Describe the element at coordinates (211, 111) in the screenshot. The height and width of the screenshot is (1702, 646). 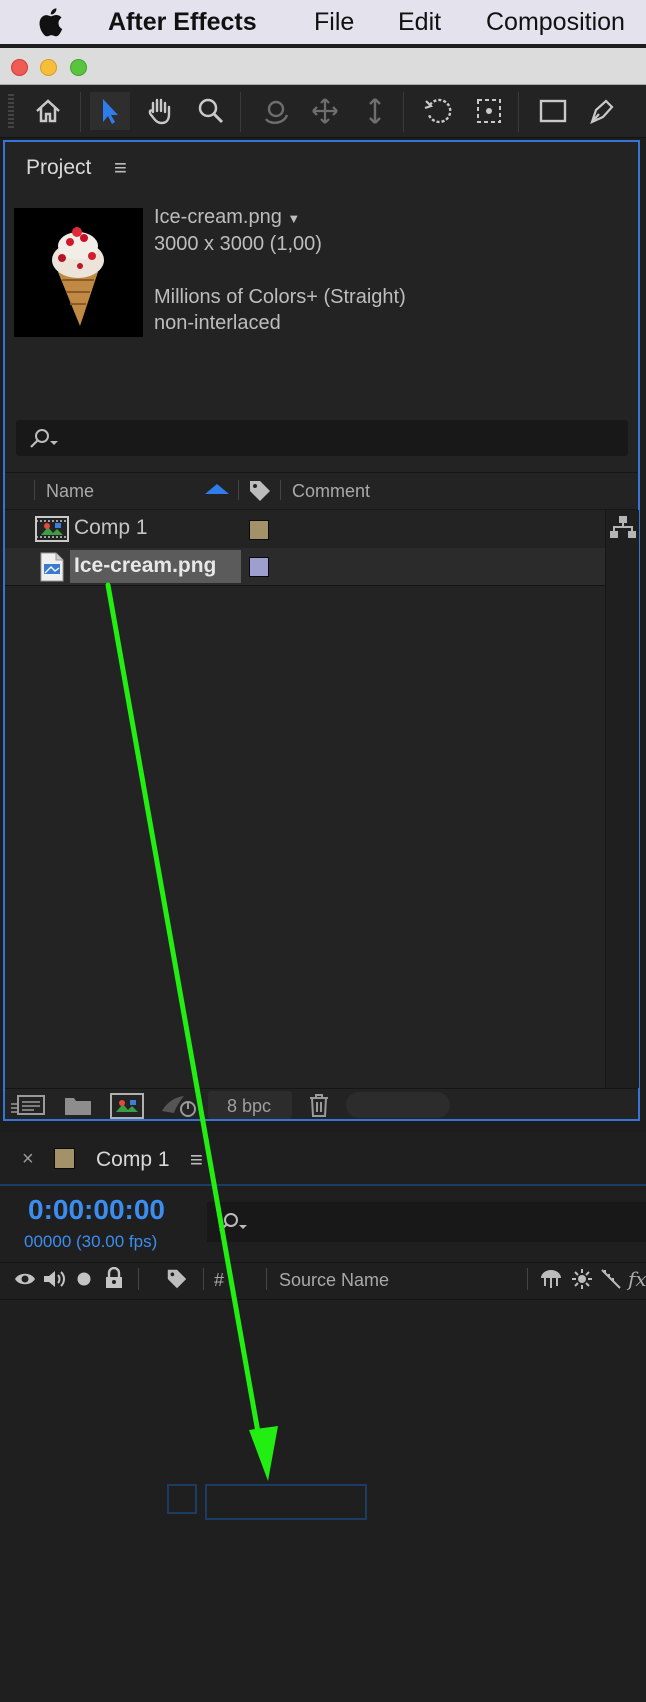
I see `zoom-tool-icon` at that location.